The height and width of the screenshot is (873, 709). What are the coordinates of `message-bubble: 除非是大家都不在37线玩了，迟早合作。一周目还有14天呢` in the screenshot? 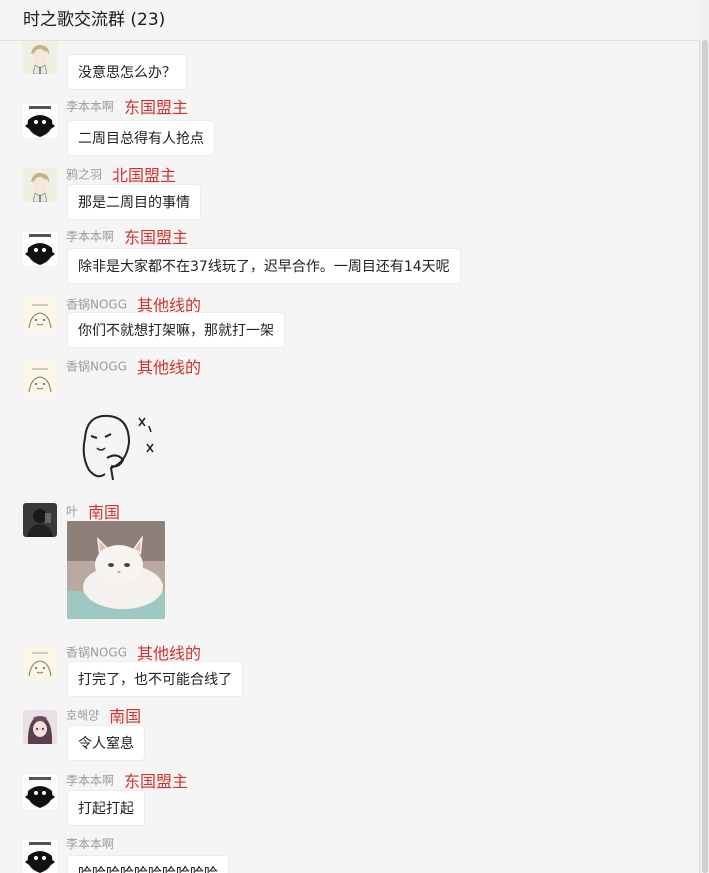 It's located at (264, 266).